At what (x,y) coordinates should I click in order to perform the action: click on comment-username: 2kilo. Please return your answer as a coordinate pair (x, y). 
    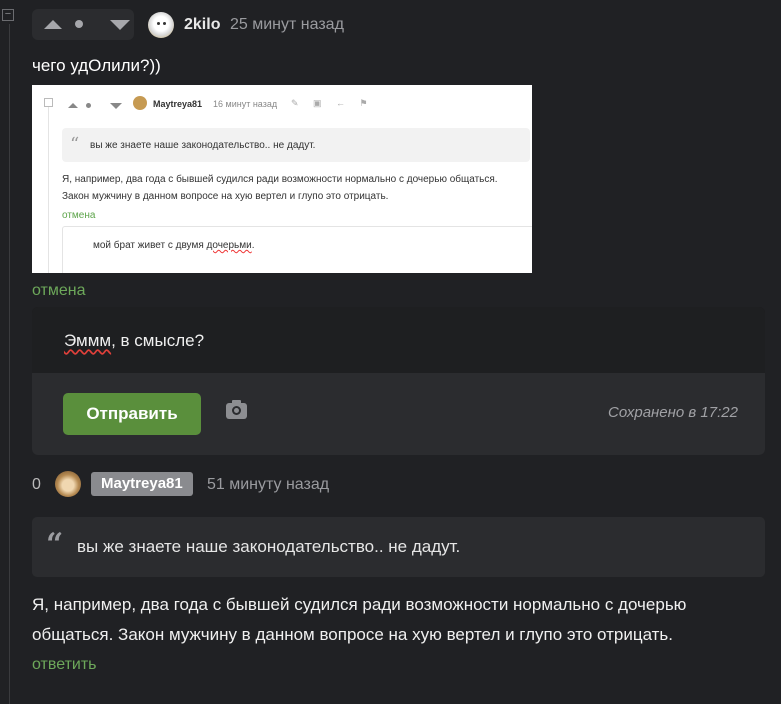
    Looking at the image, I should click on (202, 25).